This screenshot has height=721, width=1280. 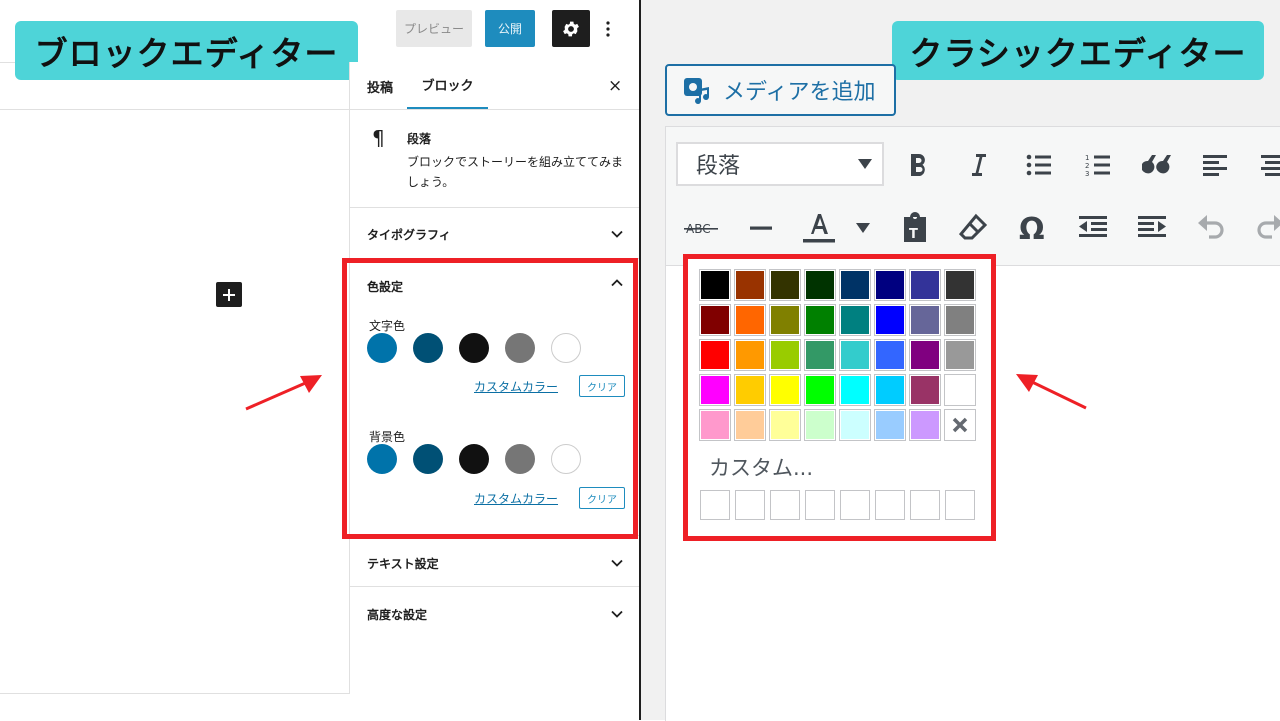 What do you see at coordinates (799, 92) in the screenshot?
I see `add-media-label: メディアを追加` at bounding box center [799, 92].